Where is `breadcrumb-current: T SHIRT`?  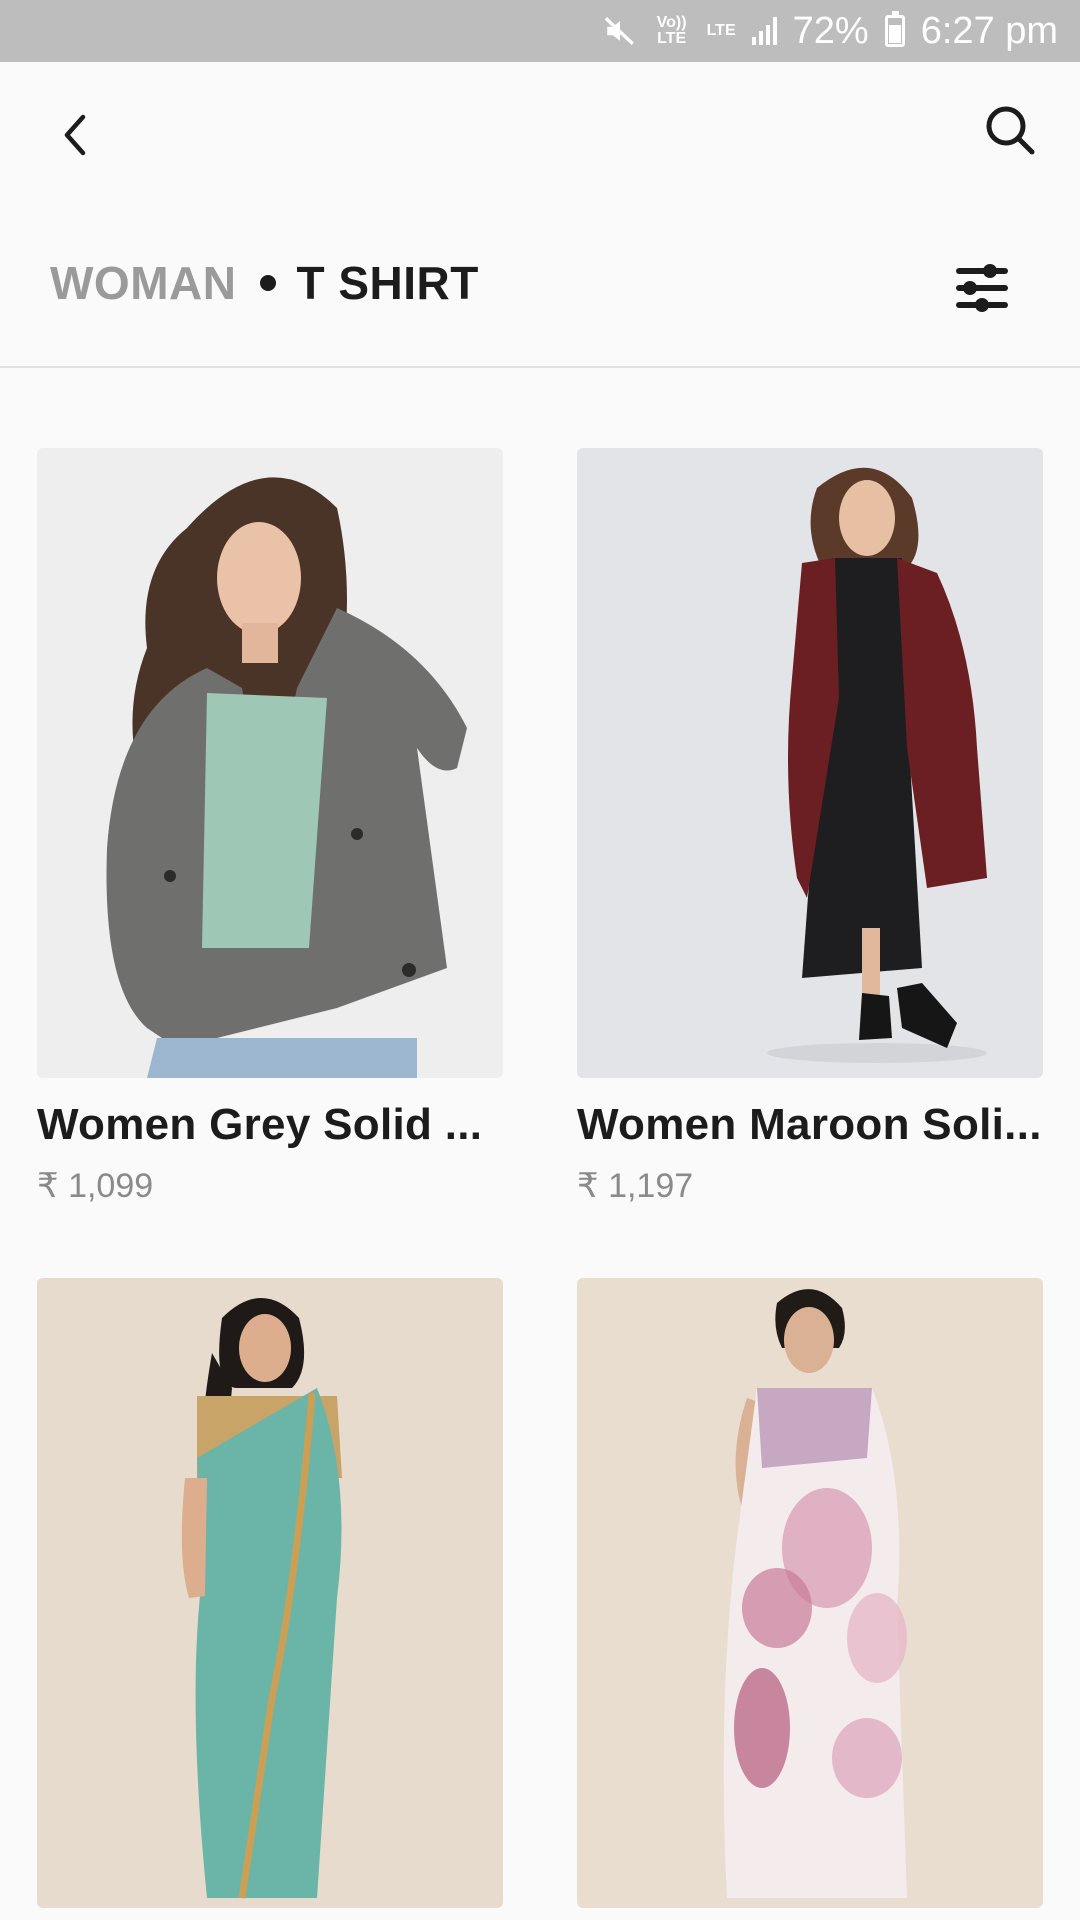
breadcrumb-current: T SHIRT is located at coordinates (387, 283).